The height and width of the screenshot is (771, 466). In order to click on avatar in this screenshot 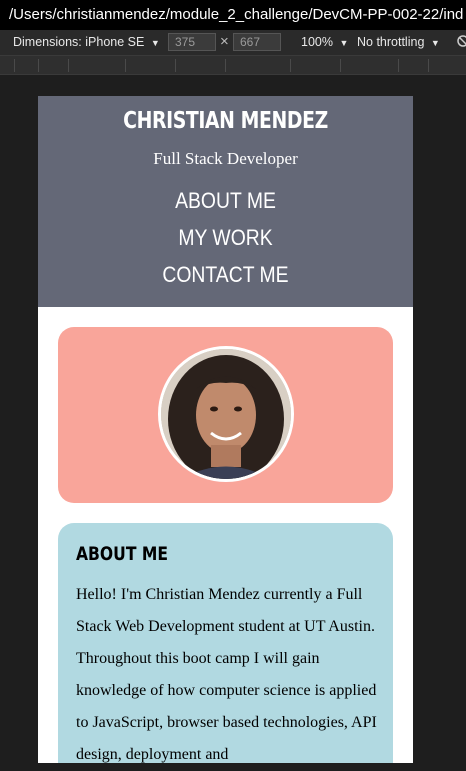, I will do `click(226, 414)`.